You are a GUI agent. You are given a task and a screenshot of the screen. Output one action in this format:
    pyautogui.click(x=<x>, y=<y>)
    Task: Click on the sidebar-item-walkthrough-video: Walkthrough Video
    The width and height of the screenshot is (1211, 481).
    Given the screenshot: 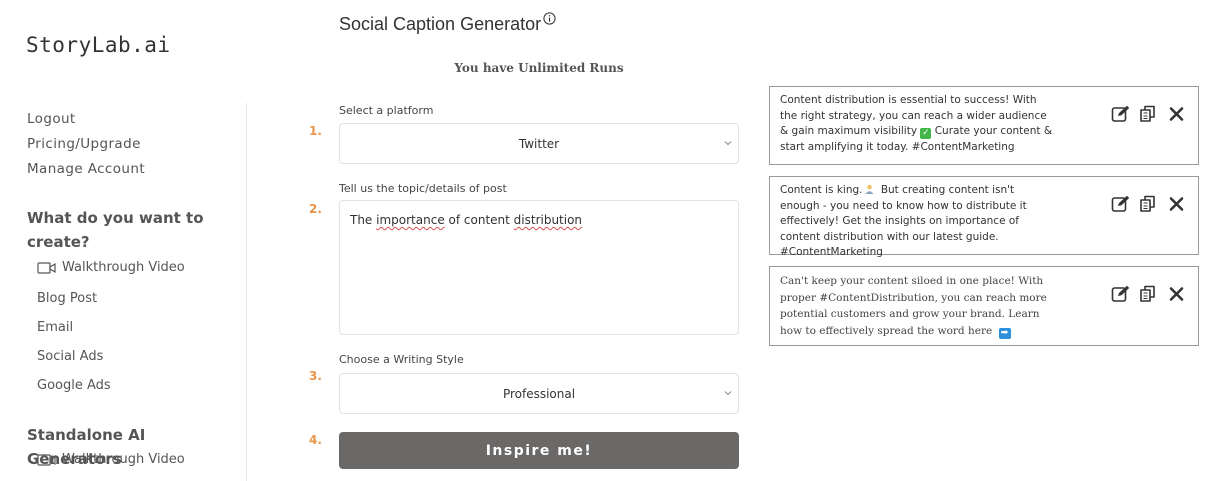 What is the action you would take?
    pyautogui.click(x=111, y=267)
    